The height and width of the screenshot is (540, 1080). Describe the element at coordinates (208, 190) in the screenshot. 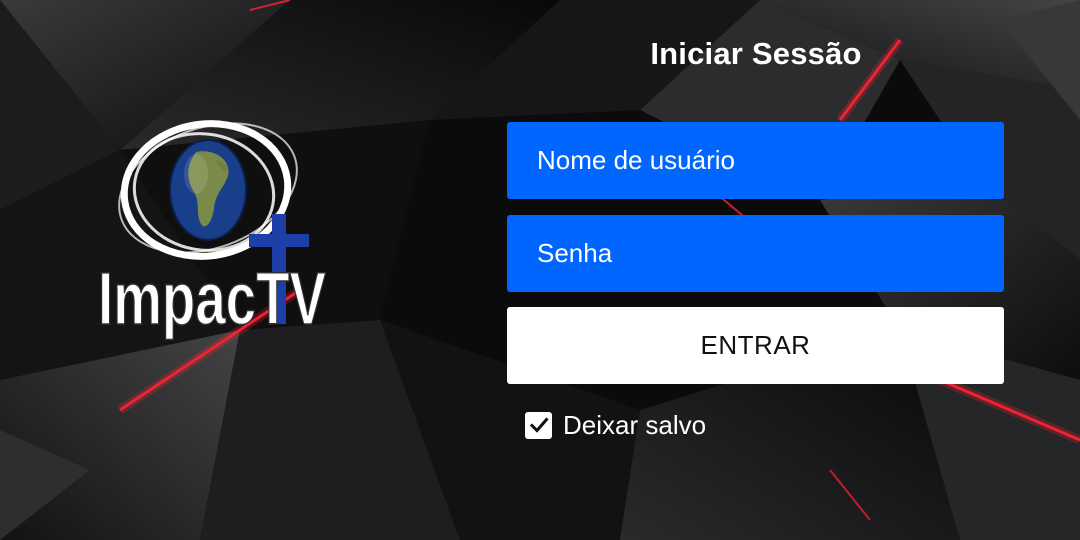

I see `globe-icon` at that location.